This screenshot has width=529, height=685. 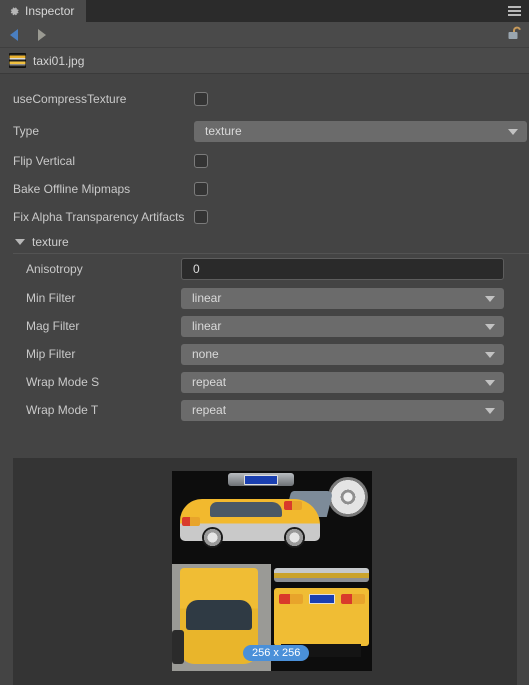 What do you see at coordinates (196, 269) in the screenshot?
I see `anisotropy-value: 0` at bounding box center [196, 269].